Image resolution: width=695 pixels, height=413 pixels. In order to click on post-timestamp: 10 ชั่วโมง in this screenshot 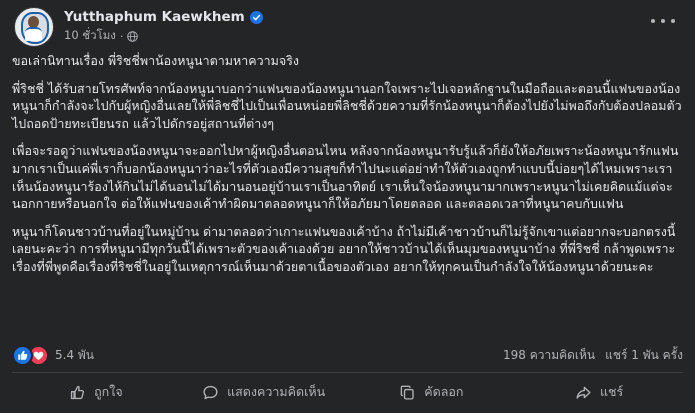, I will do `click(90, 36)`.